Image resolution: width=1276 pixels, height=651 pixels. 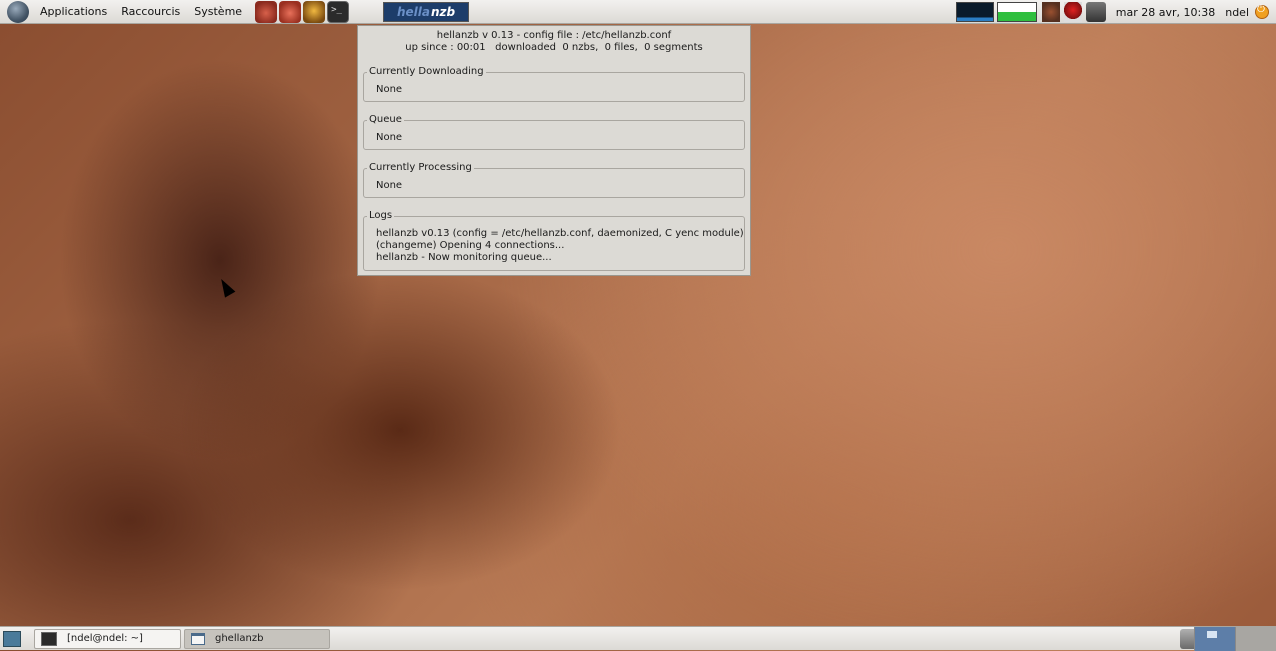 What do you see at coordinates (198, 638) in the screenshot?
I see `window-icon` at bounding box center [198, 638].